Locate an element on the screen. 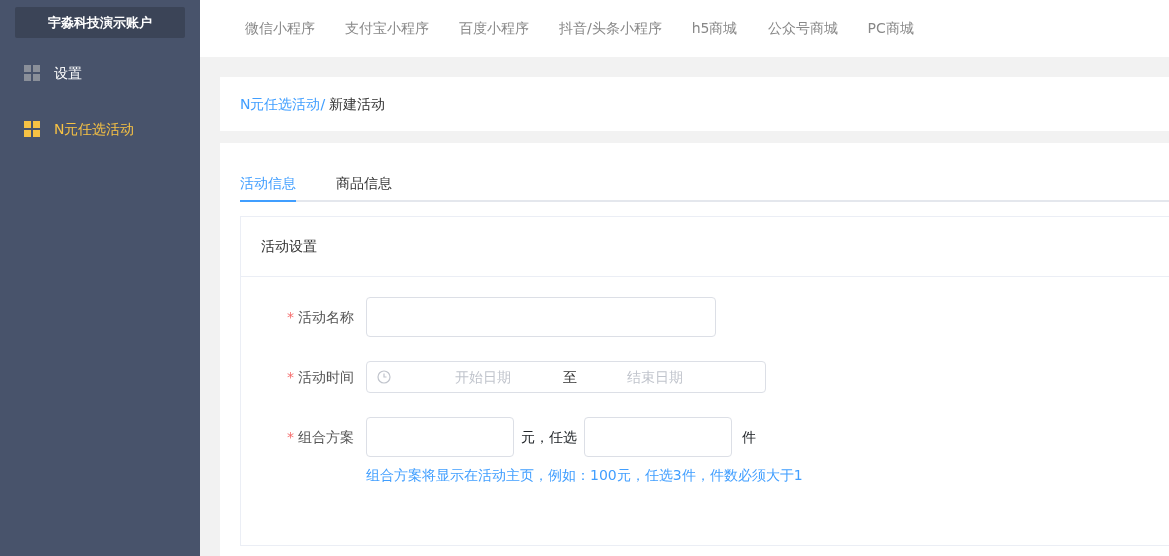 This screenshot has height=556, width=1169. form-label: * 活动名称 is located at coordinates (320, 317).